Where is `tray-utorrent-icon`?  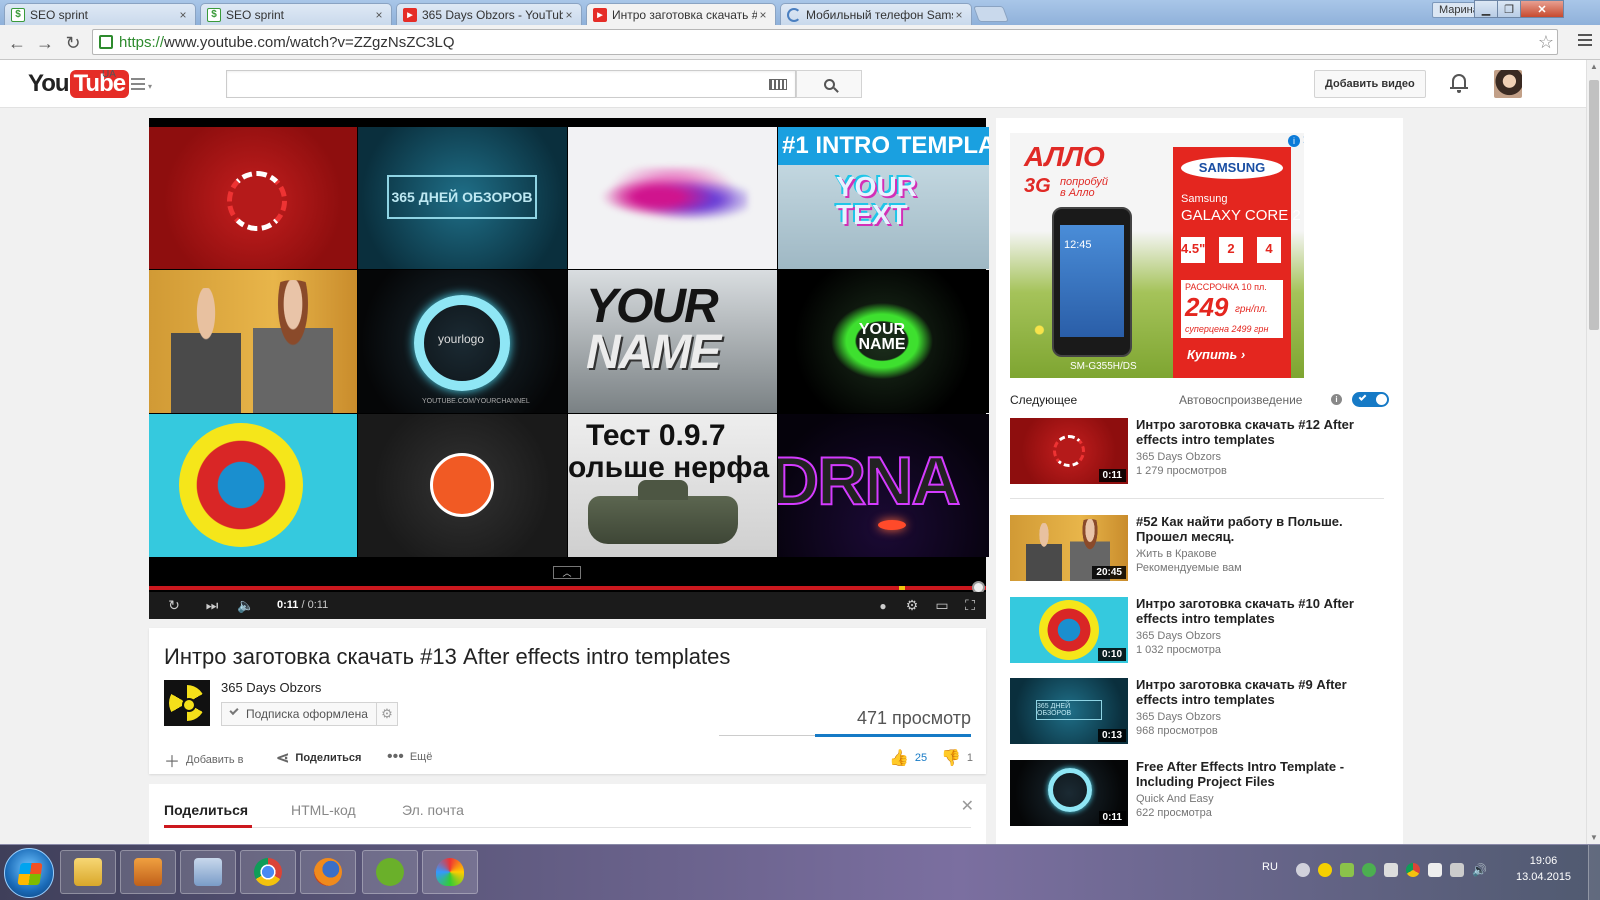
tray-utorrent-icon is located at coordinates (1369, 870).